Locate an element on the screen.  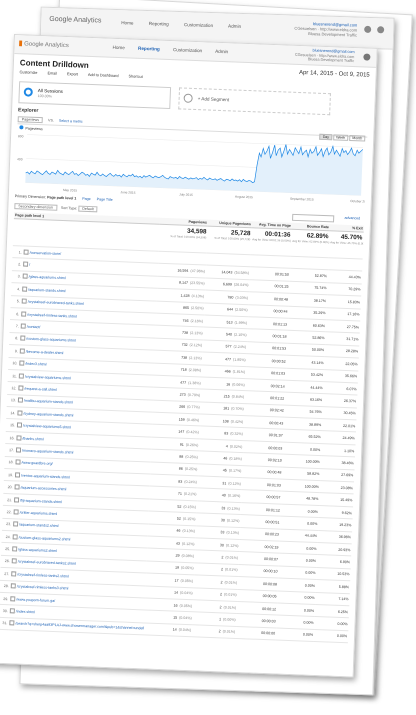
row-pageviews-value: 71 is located at coordinates (179, 493).